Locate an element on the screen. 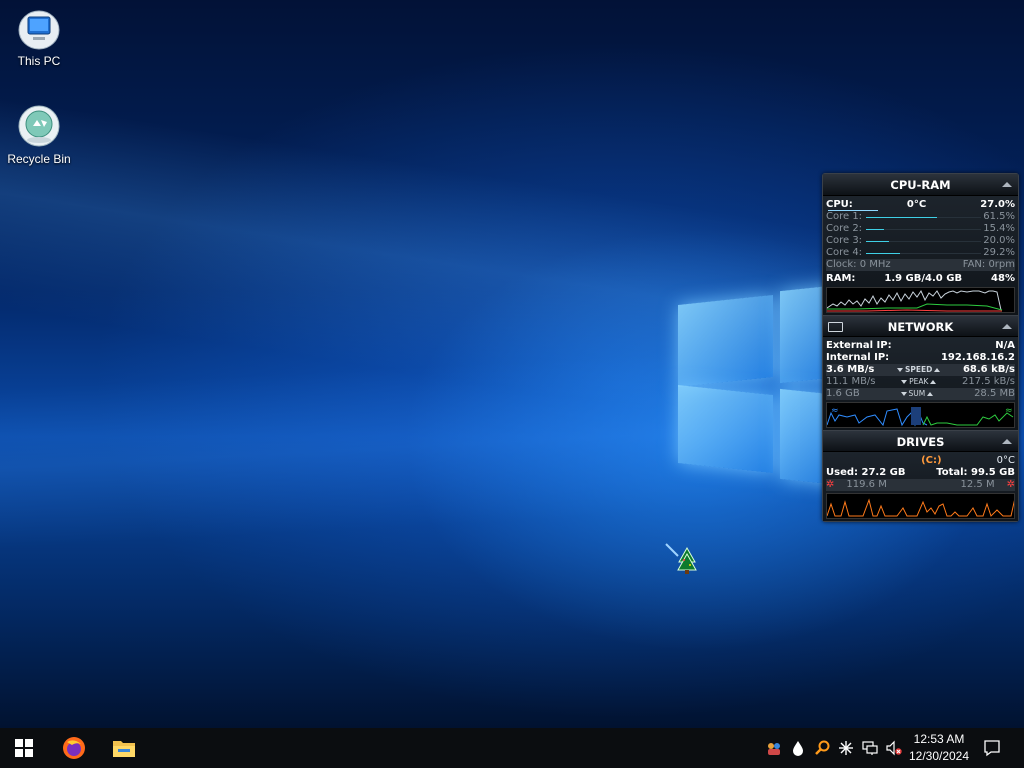  volume-muted-tray-icon is located at coordinates (894, 748).